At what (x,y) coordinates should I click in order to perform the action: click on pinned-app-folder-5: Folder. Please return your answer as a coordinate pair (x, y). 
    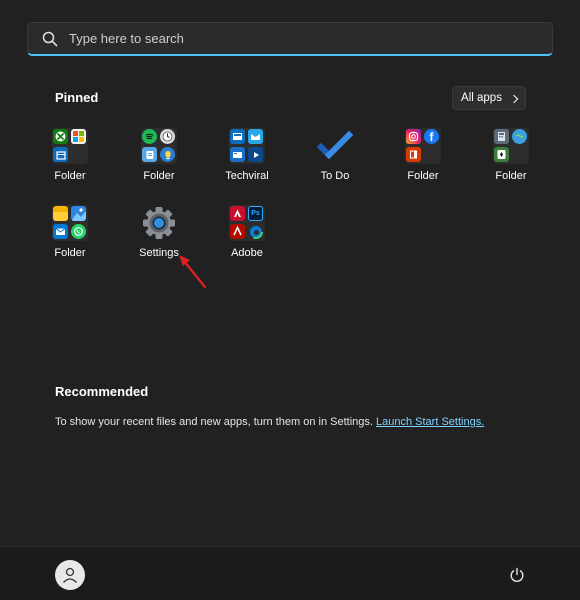
    Looking at the image, I should click on (70, 231).